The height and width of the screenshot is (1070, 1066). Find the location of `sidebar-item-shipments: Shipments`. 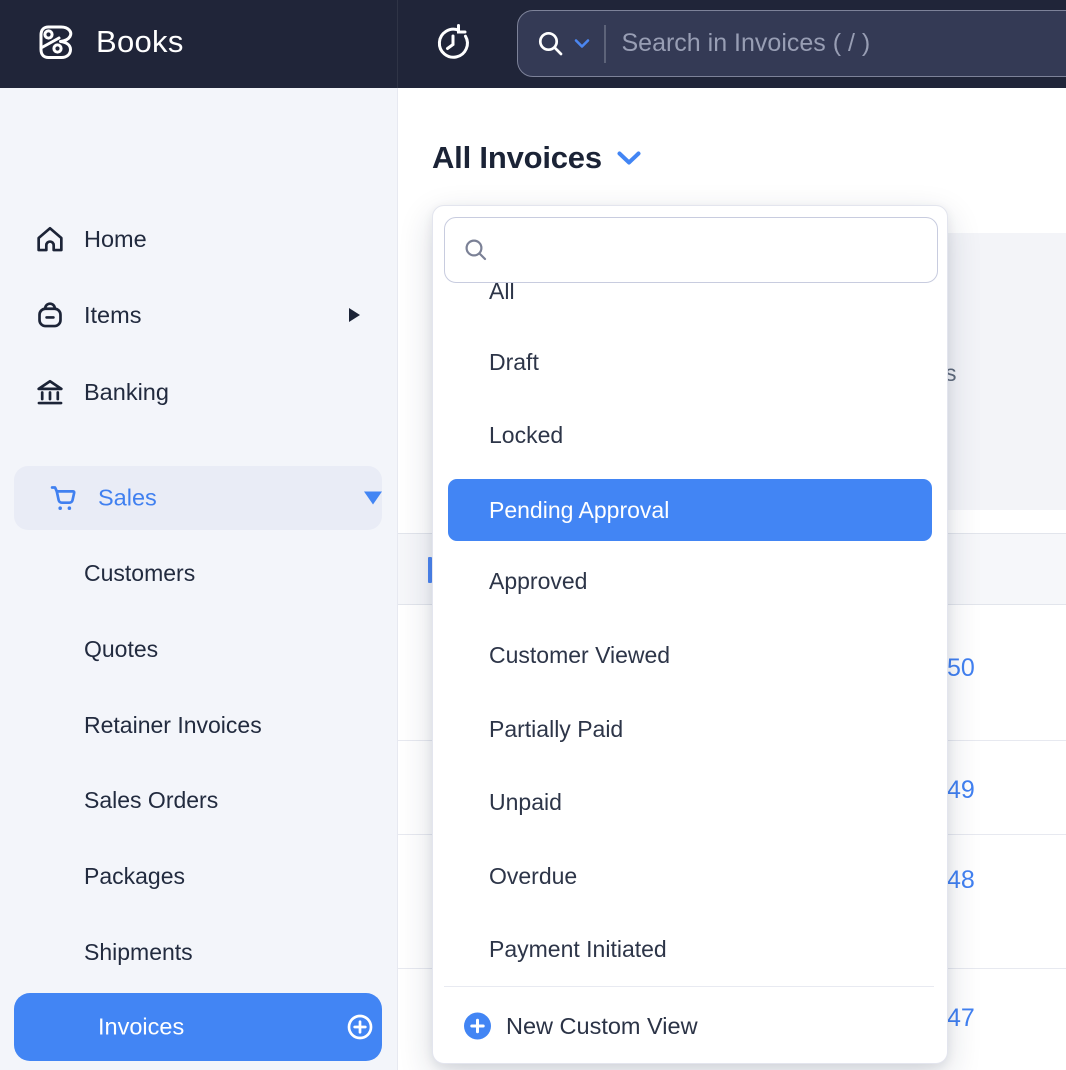

sidebar-item-shipments: Shipments is located at coordinates (199, 952).